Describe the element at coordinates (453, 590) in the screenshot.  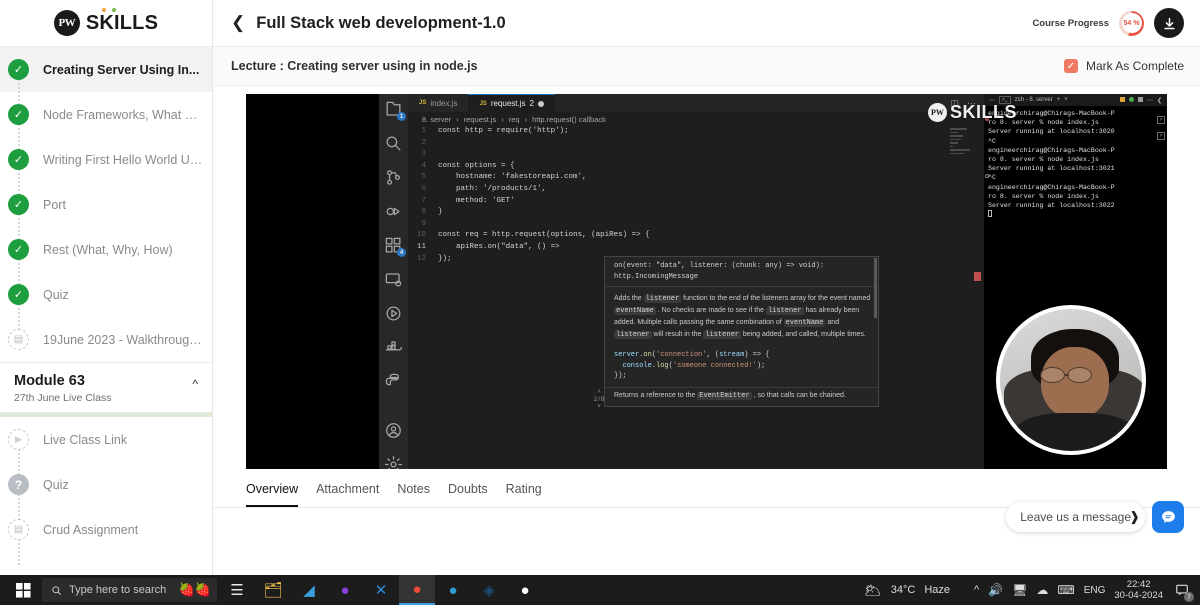
I see `edge-icon: ●` at that location.